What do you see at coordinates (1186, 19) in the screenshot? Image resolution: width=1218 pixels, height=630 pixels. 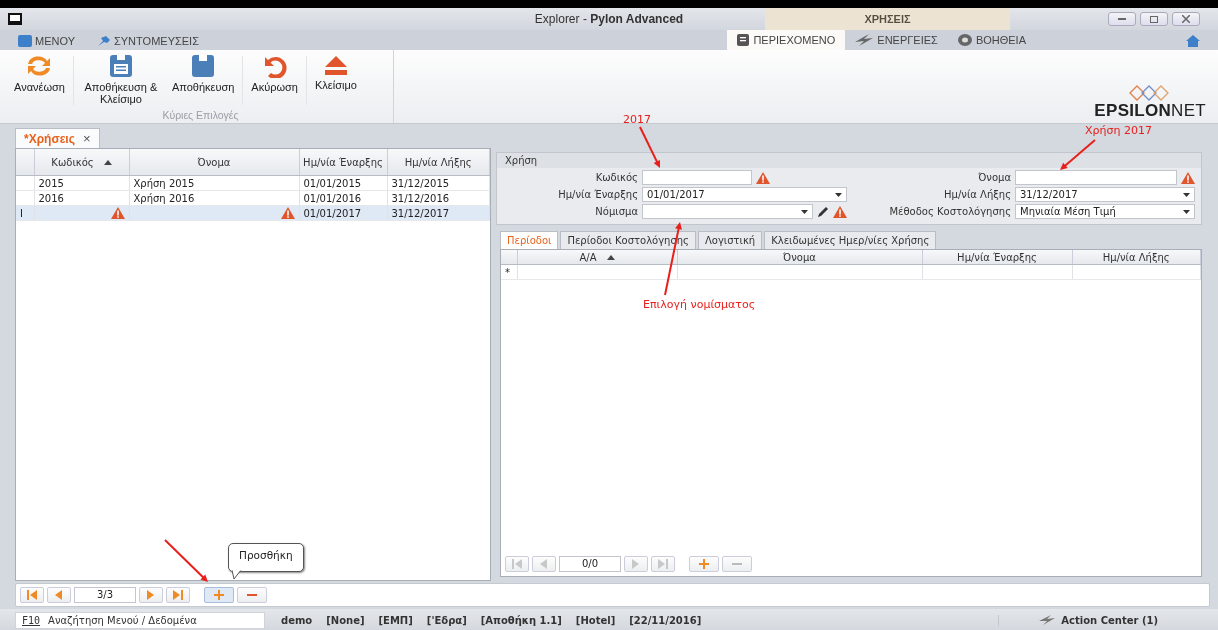 I see `close-button` at bounding box center [1186, 19].